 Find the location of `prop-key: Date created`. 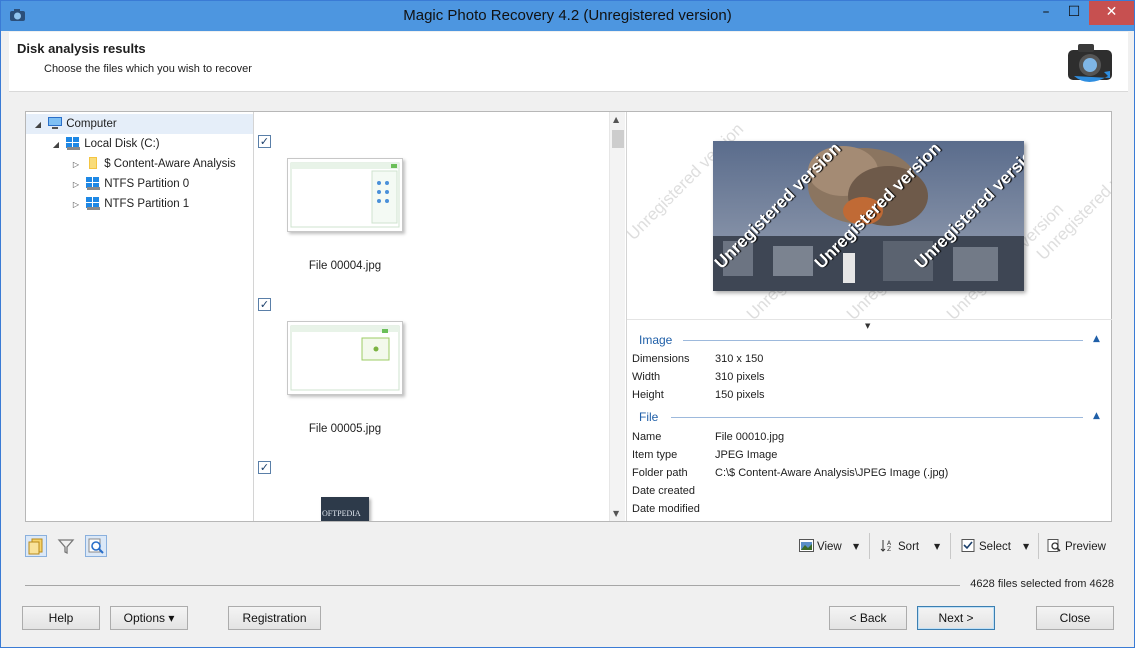

prop-key: Date created is located at coordinates (663, 491).